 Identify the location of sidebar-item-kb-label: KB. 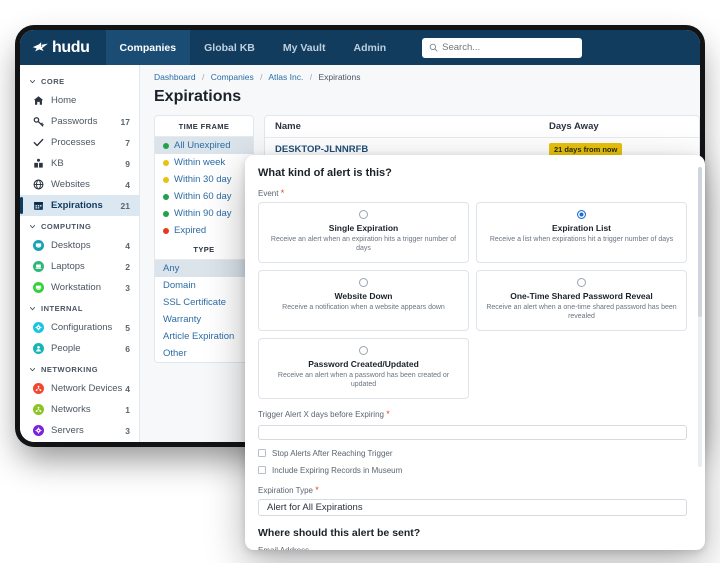
(57, 163).